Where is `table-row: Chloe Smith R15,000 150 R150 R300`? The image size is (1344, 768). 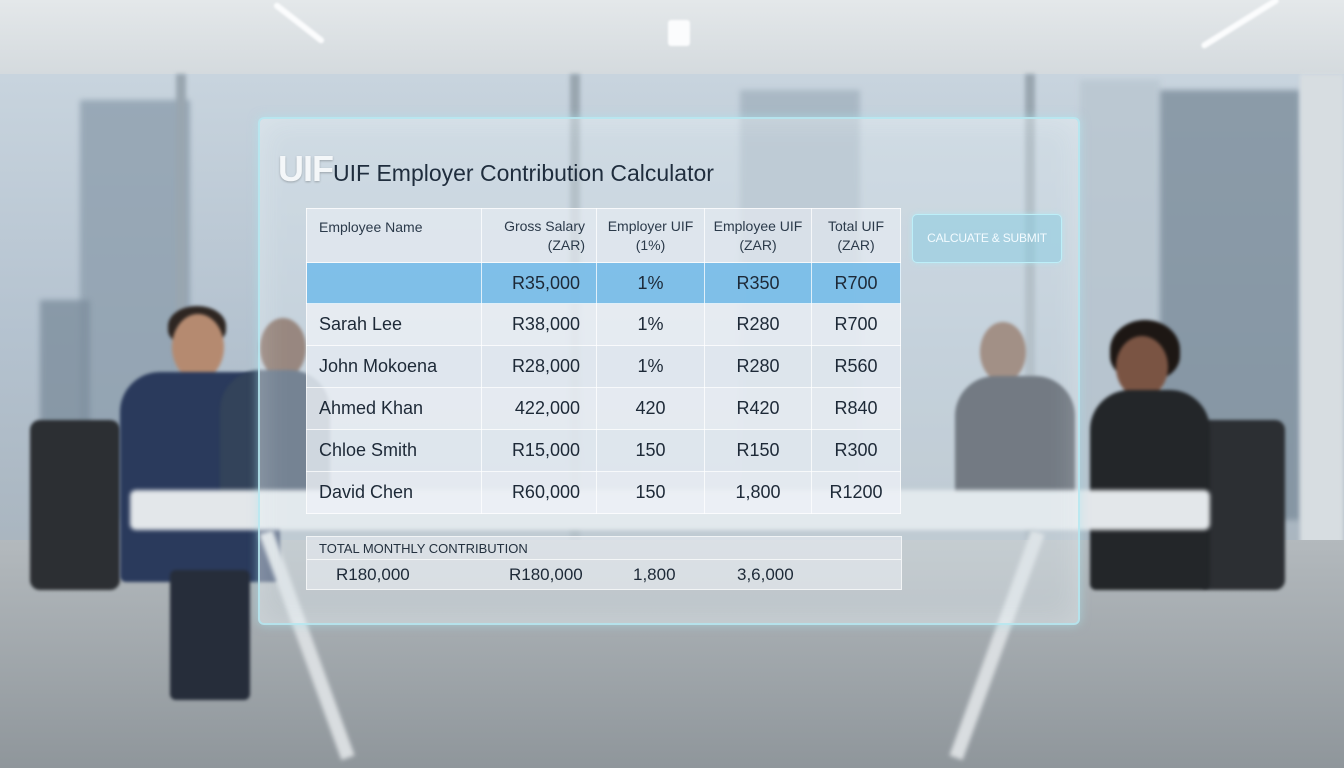 table-row: Chloe Smith R15,000 150 R150 R300 is located at coordinates (603, 450).